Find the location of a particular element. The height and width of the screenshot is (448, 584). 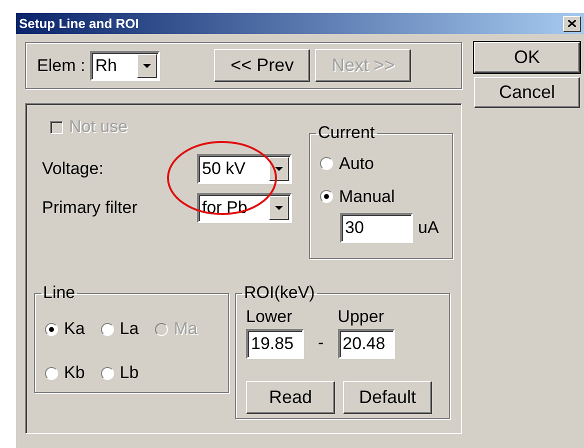

current-input: 30 is located at coordinates (376, 228).